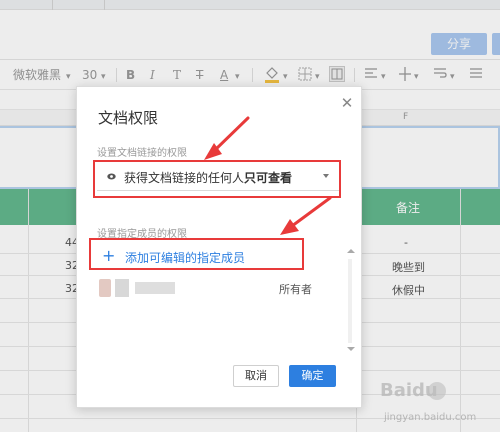 The image size is (500, 432). Describe the element at coordinates (435, 406) in the screenshot. I see `baidu-watermark: Baidu jingyan.baidu.com` at that location.